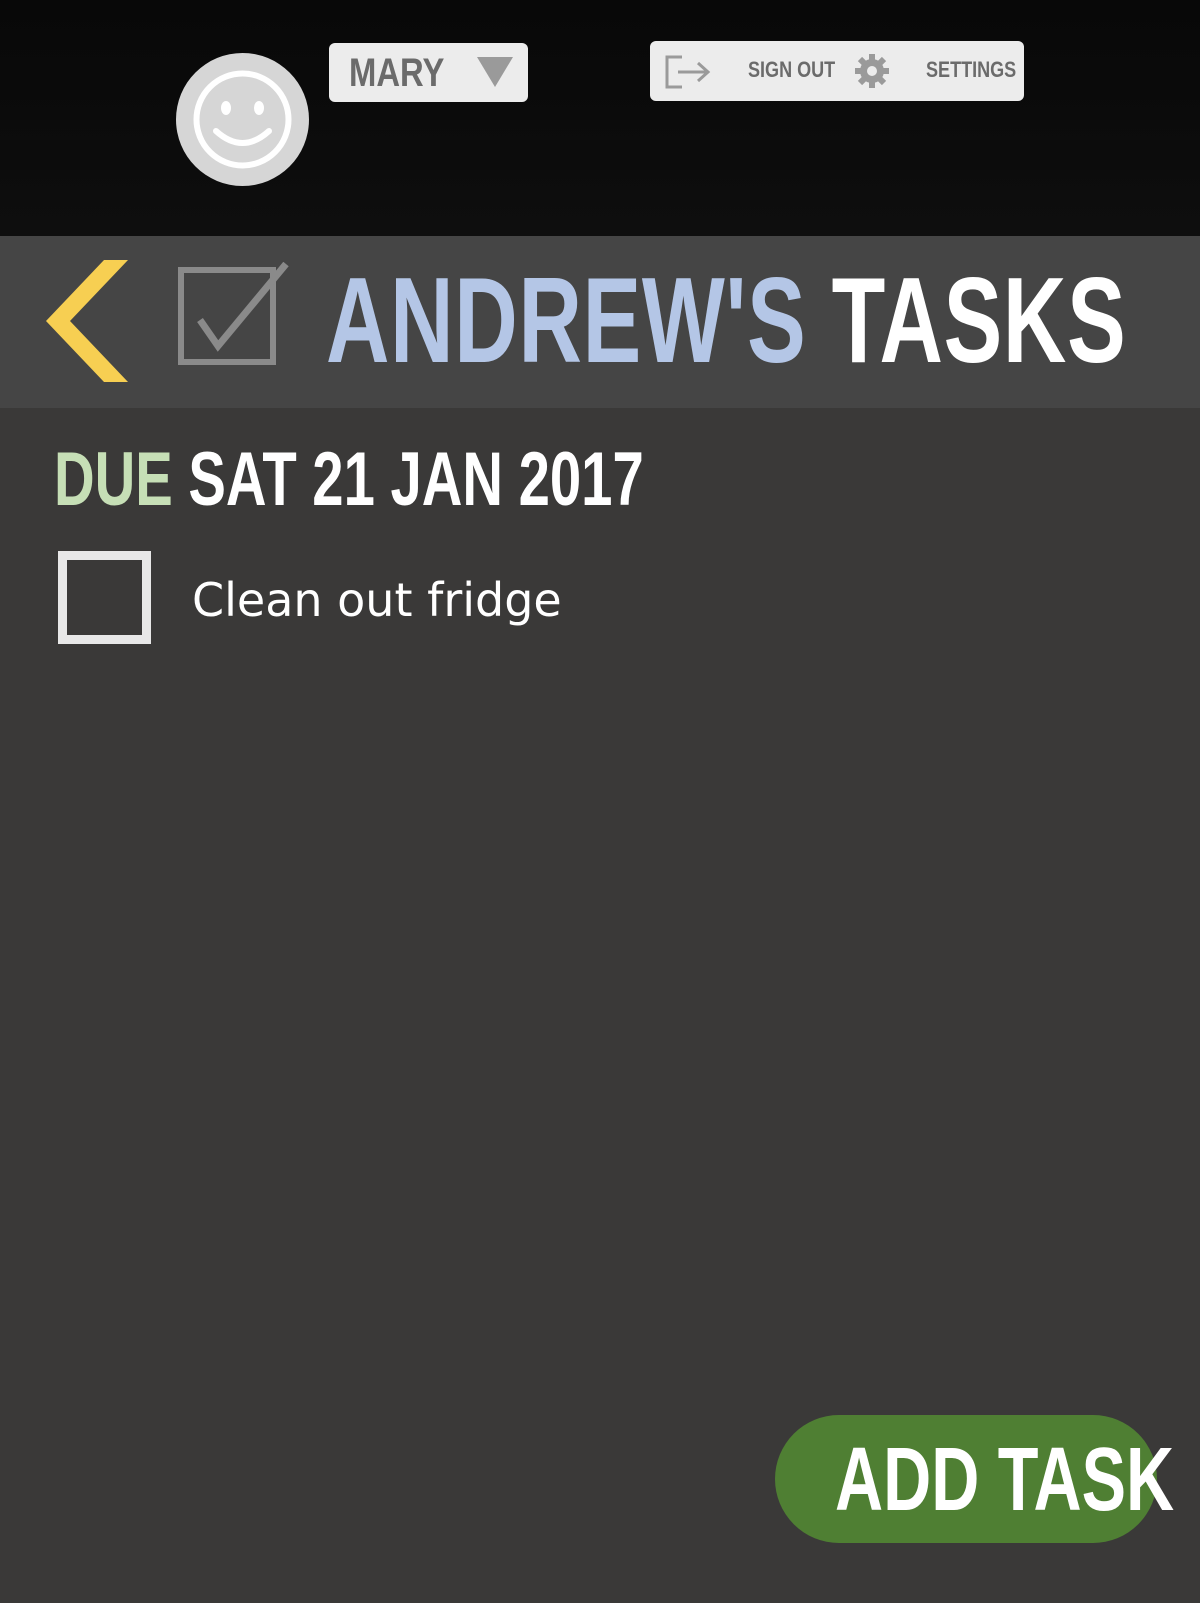 This screenshot has height=1603, width=1200. I want to click on task-checkbox, so click(104, 597).